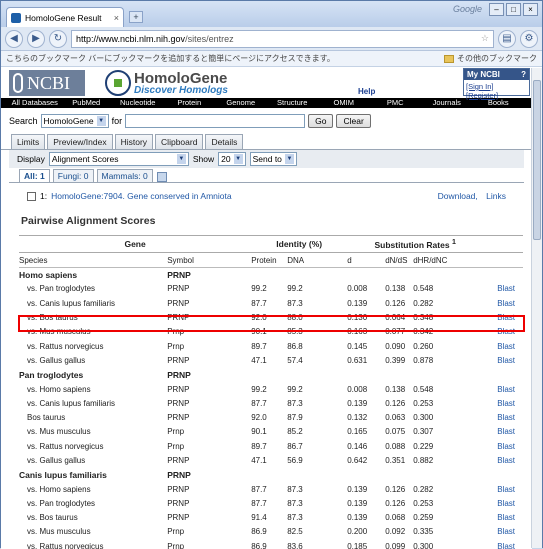 Image resolution: width=543 pixels, height=549 pixels. What do you see at coordinates (513, 9) in the screenshot?
I see `maximize-button: □` at bounding box center [513, 9].